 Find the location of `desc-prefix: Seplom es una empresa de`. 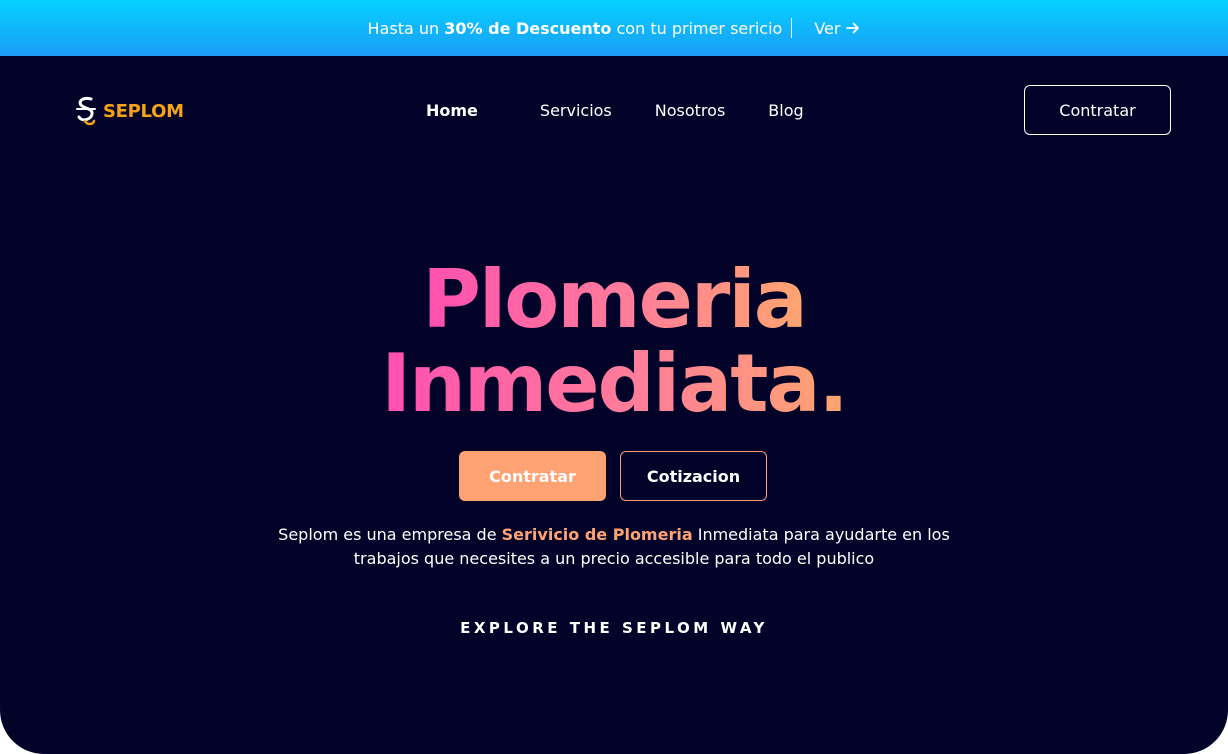

desc-prefix: Seplom es una empresa de is located at coordinates (387, 534).